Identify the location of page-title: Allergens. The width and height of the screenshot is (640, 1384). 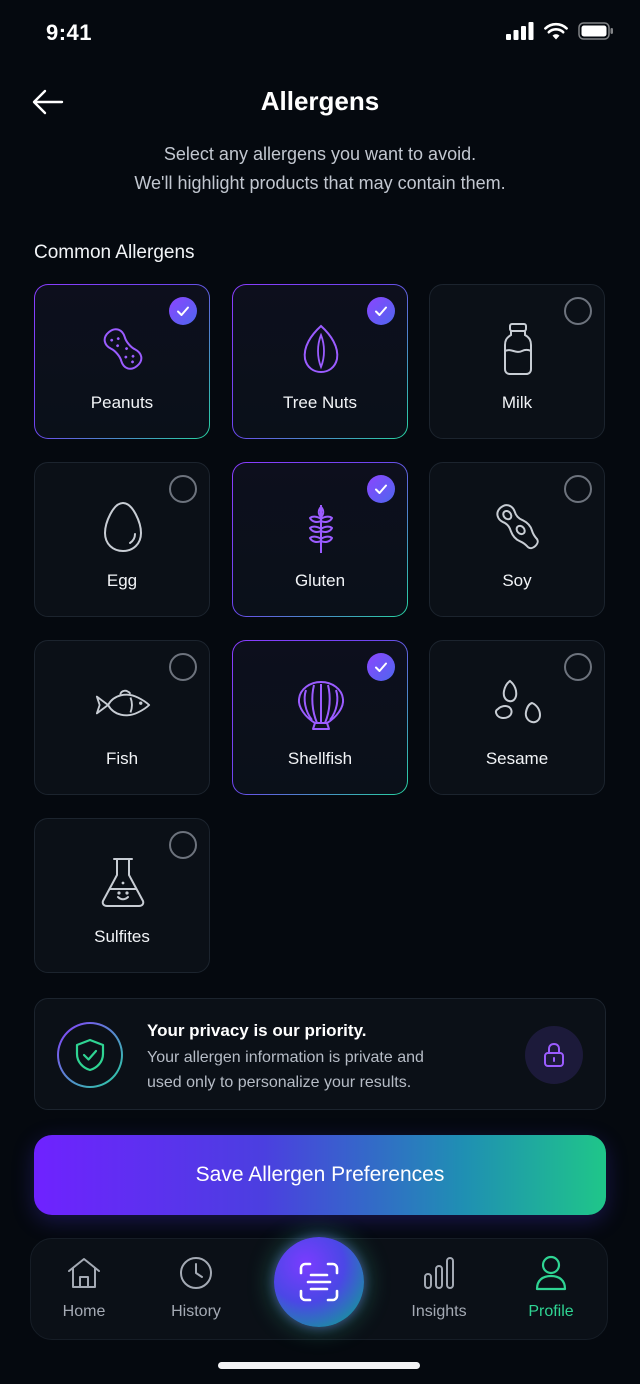
(320, 101).